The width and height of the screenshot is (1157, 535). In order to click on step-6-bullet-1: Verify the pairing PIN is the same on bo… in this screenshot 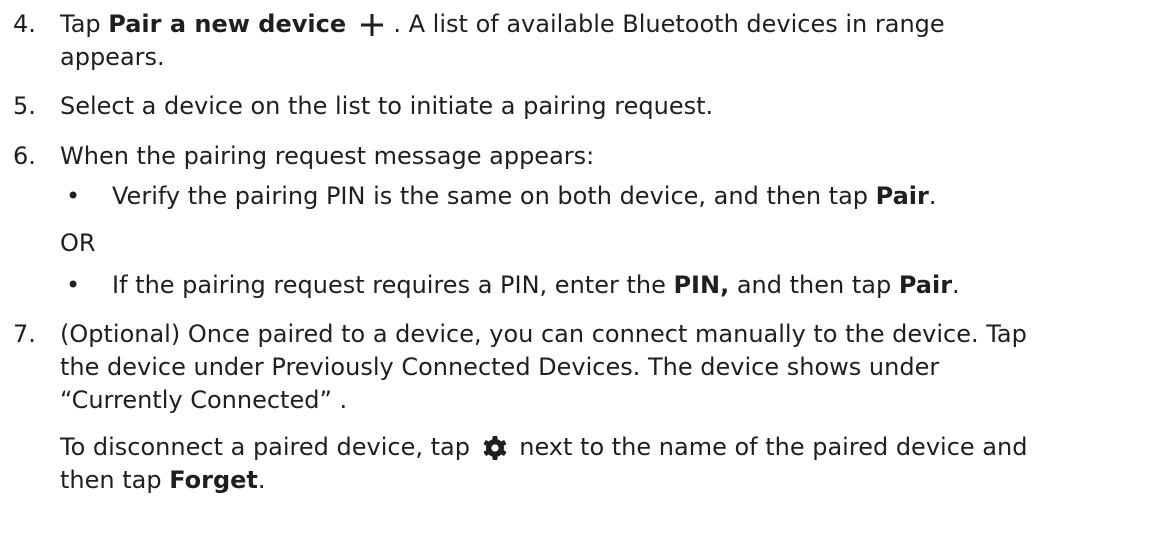, I will do `click(524, 196)`.